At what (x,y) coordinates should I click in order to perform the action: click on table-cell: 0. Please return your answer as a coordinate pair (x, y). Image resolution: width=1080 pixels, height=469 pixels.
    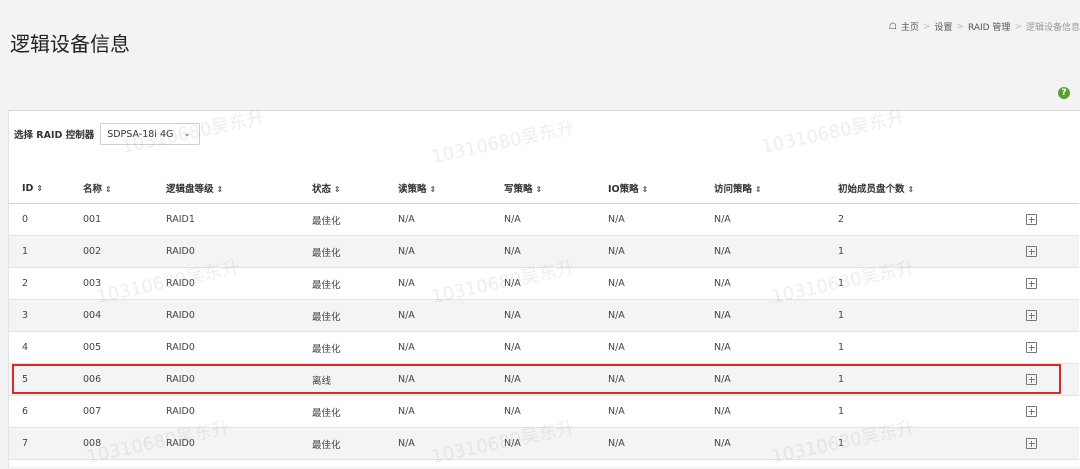
    Looking at the image, I should click on (46, 219).